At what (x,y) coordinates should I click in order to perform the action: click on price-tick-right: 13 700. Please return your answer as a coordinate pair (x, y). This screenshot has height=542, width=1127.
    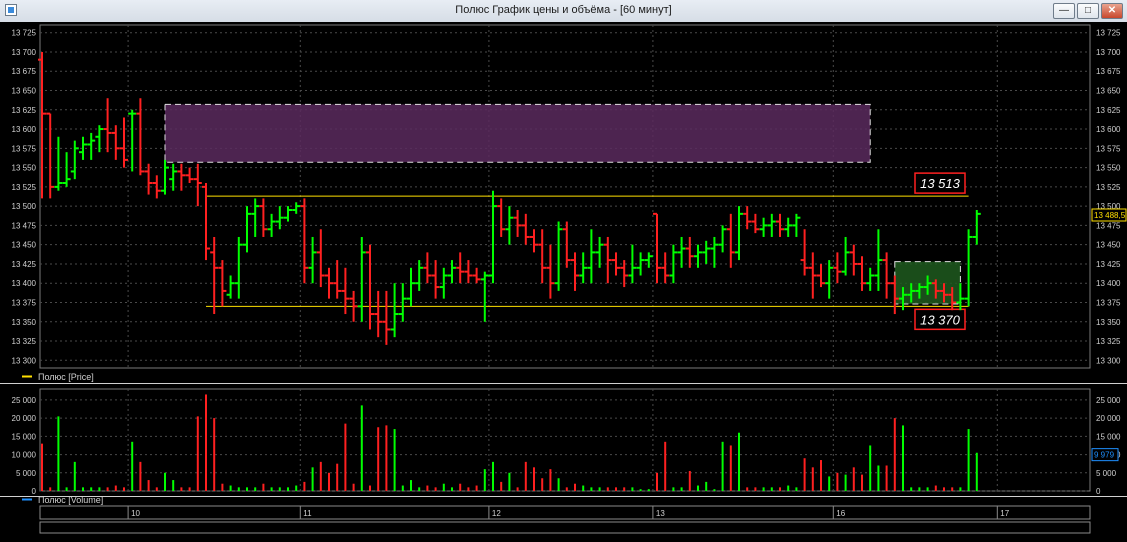
    Looking at the image, I should click on (1108, 52).